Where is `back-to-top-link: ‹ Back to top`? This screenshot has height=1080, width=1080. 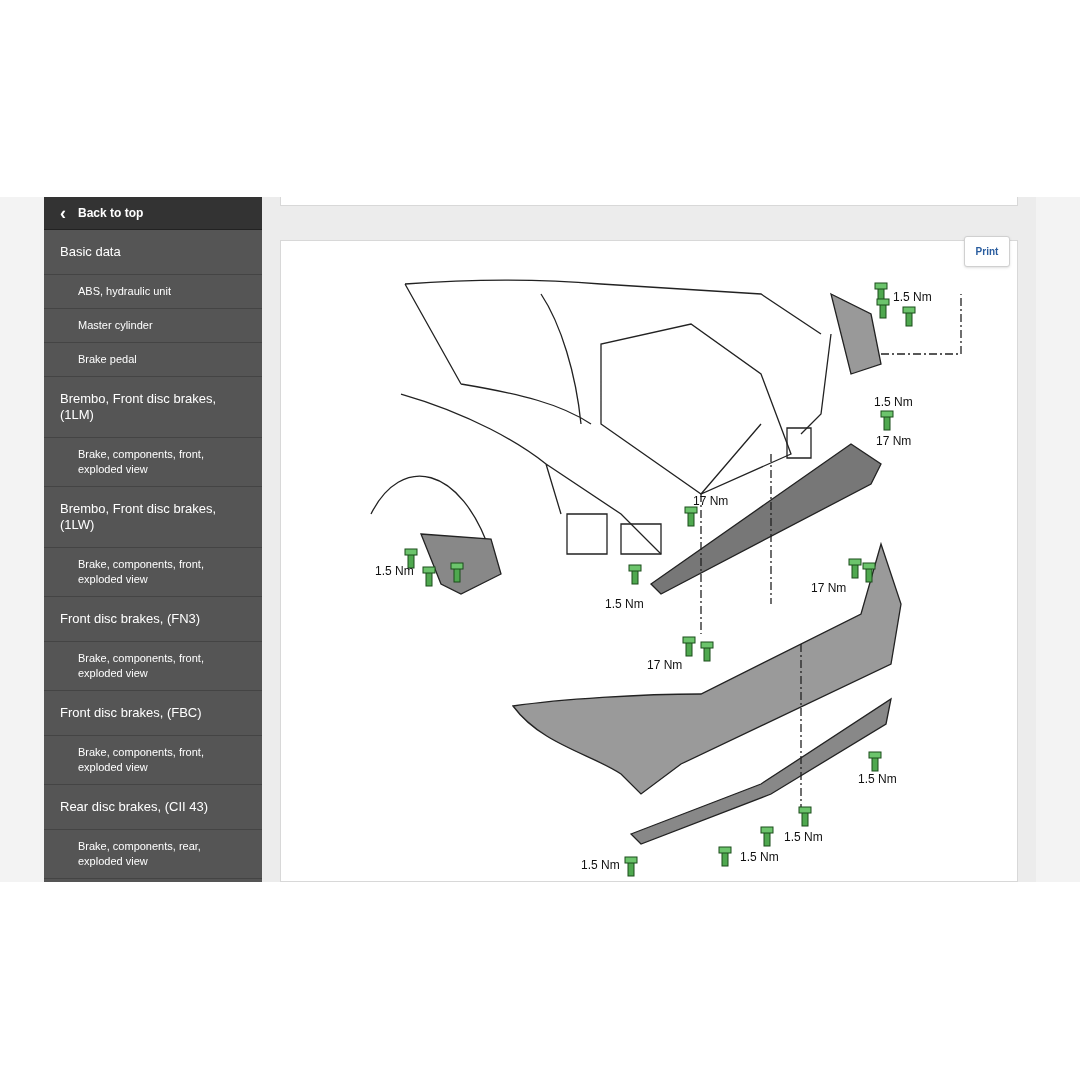 back-to-top-link: ‹ Back to top is located at coordinates (153, 213).